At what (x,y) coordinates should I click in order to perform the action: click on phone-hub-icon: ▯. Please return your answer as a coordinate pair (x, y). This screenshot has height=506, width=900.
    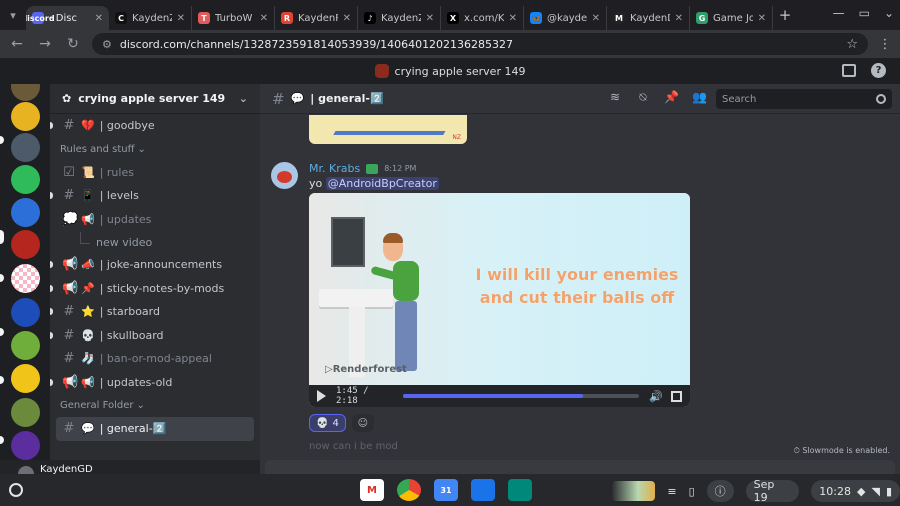
    Looking at the image, I should click on (692, 491).